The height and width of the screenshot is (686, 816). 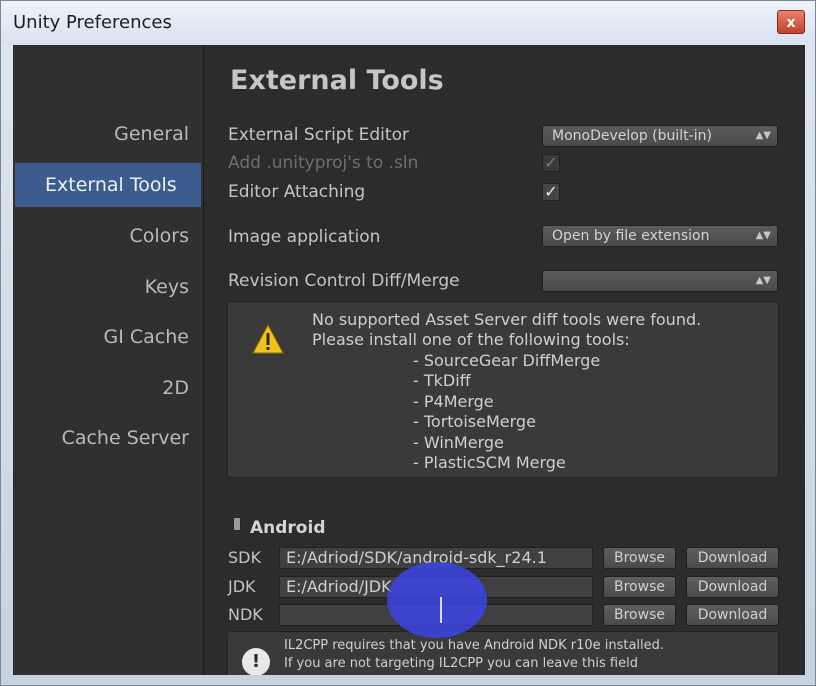 What do you see at coordinates (474, 421) in the screenshot?
I see `tool-list-item: - TortoiseMerge` at bounding box center [474, 421].